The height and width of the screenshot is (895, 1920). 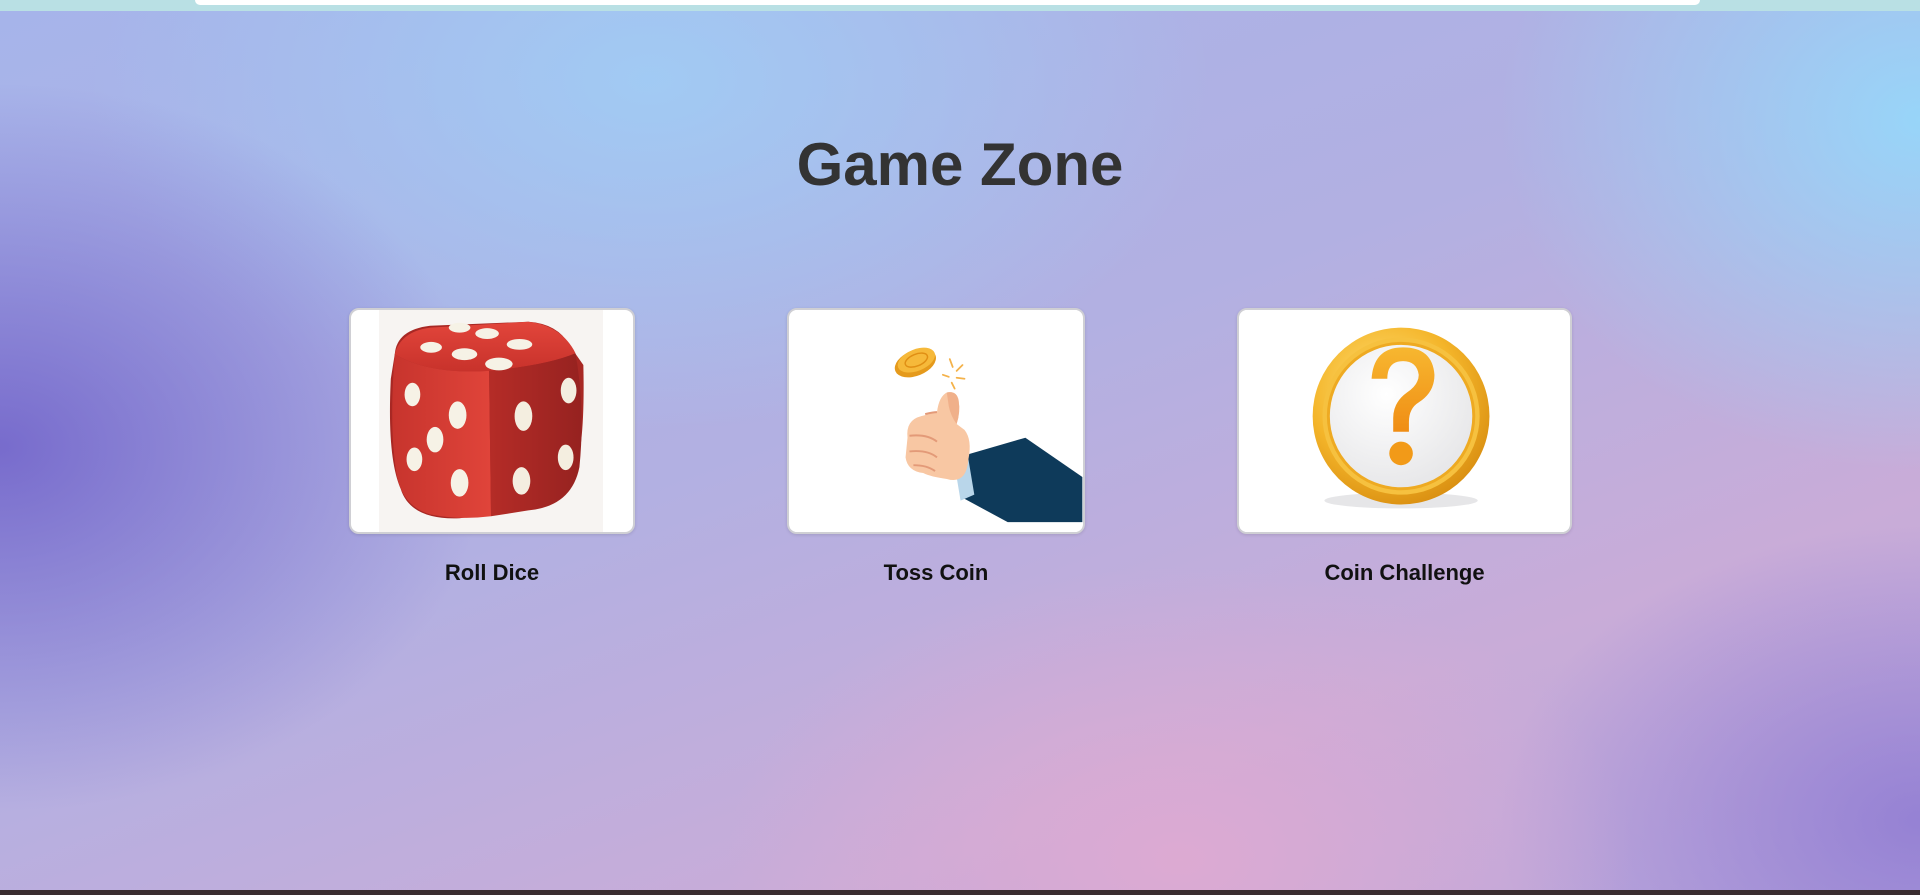 I want to click on red-dice-icon, so click(x=491, y=421).